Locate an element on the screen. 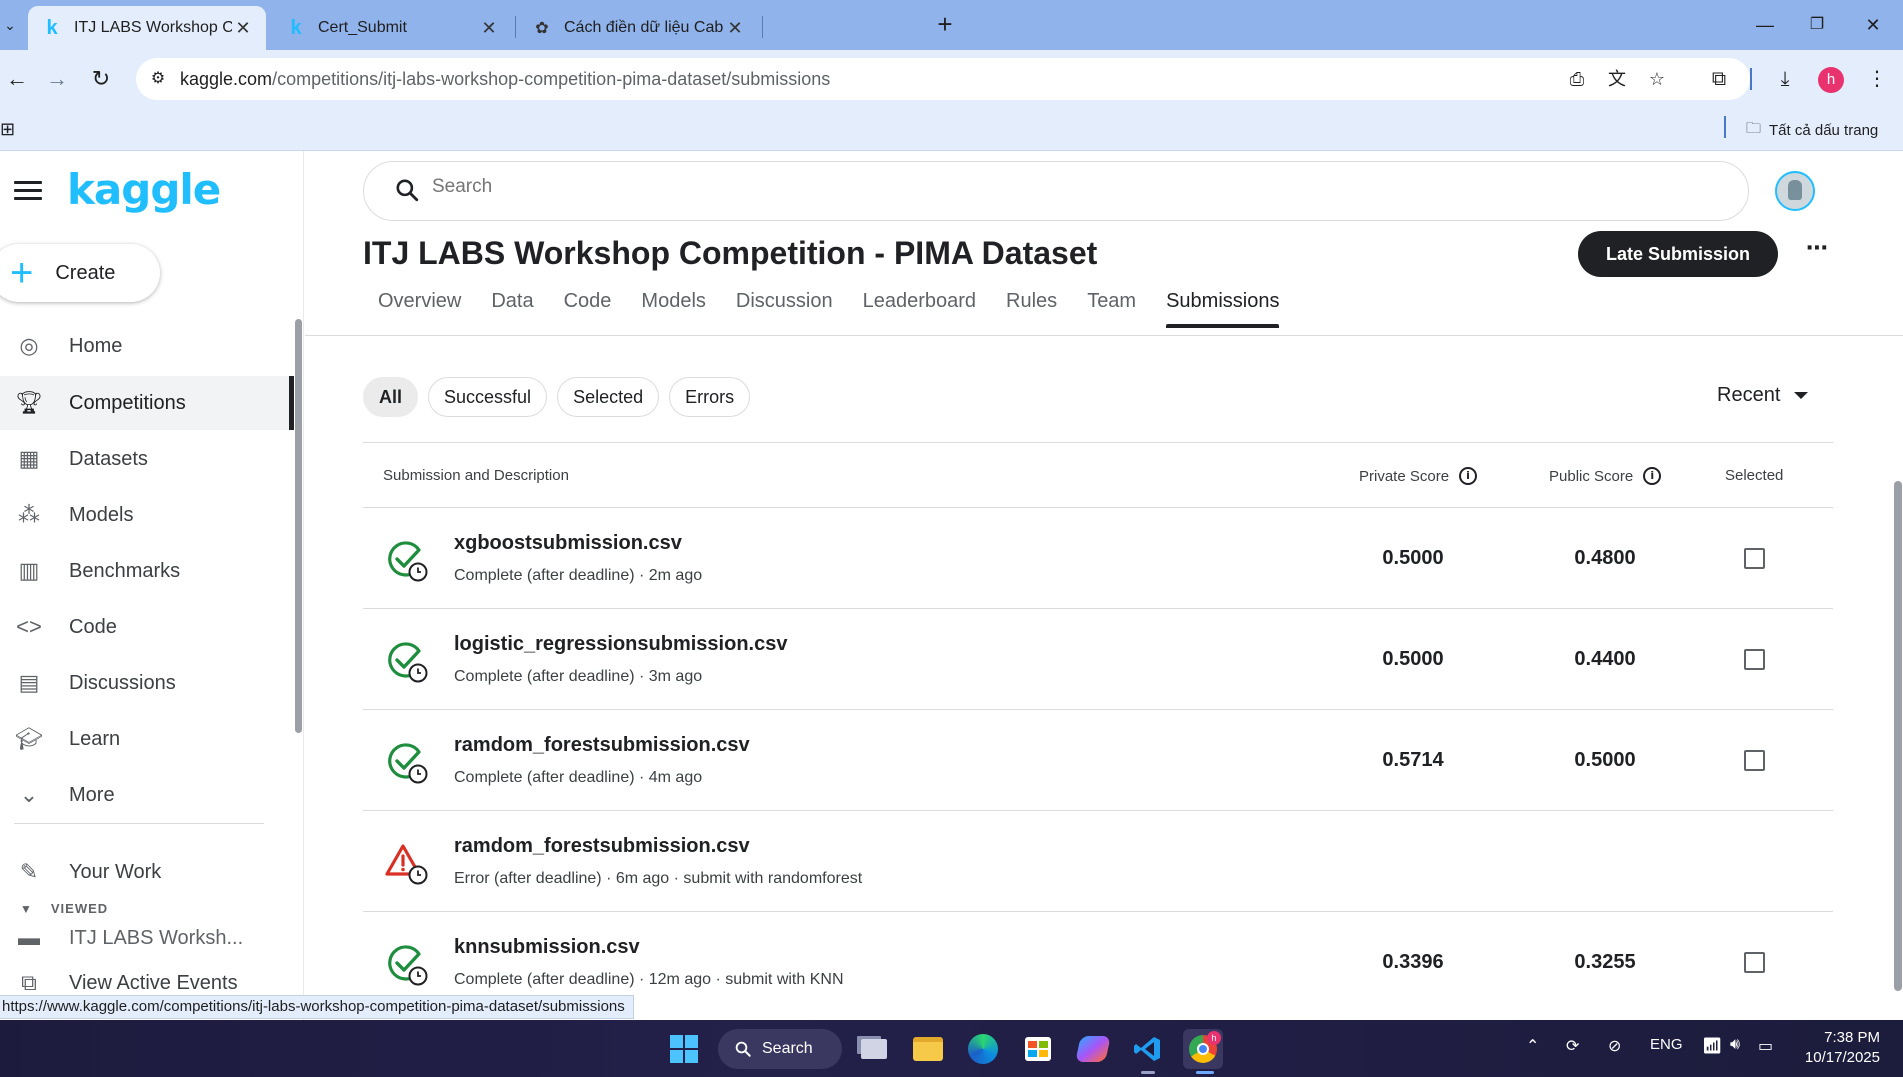 Image resolution: width=1903 pixels, height=1077 pixels. battery-icon: ▭ is located at coordinates (1765, 1046).